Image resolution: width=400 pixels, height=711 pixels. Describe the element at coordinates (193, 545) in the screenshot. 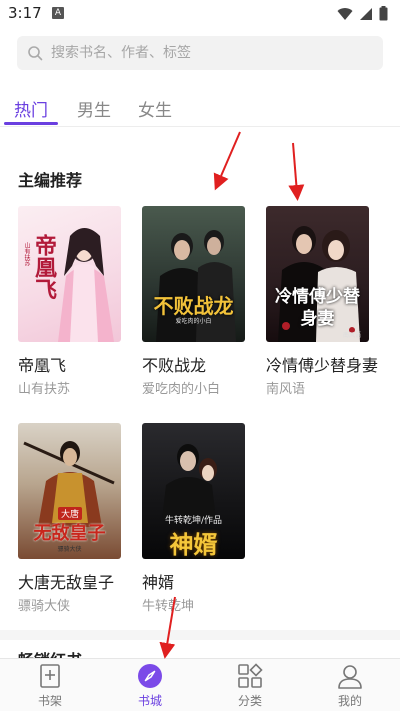

I see `cover-title: 神婿` at that location.